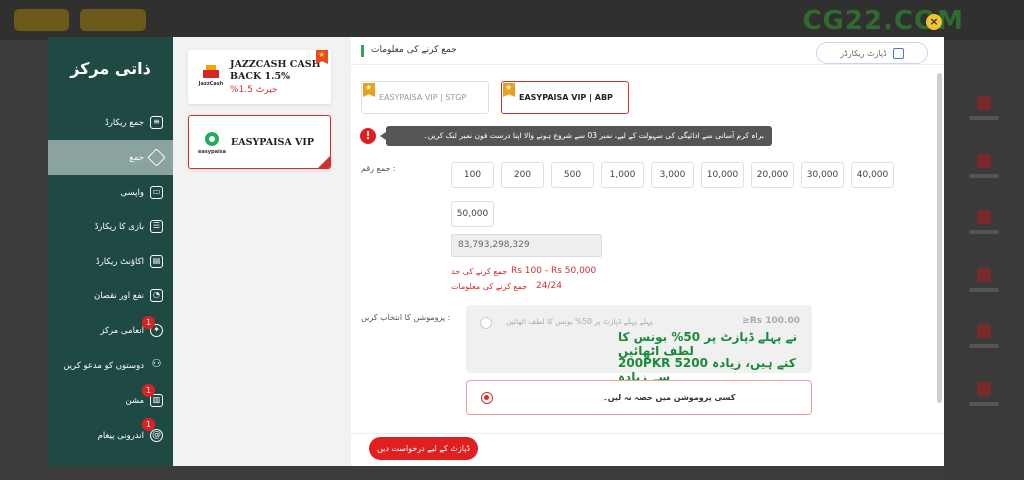  Describe the element at coordinates (406, 317) in the screenshot. I see `promotion-label: پروموشن کا انتخاب کریں :` at that location.